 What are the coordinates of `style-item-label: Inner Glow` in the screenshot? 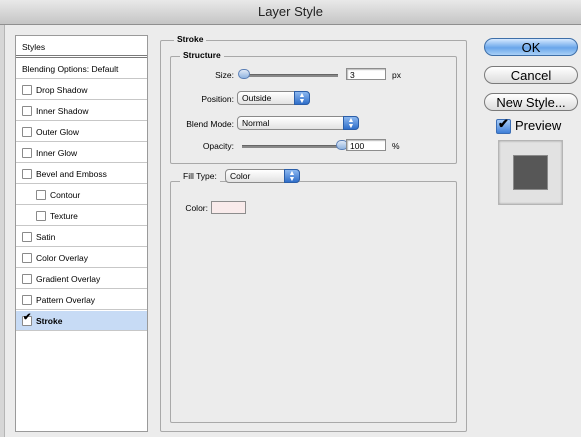 It's located at (57, 153).